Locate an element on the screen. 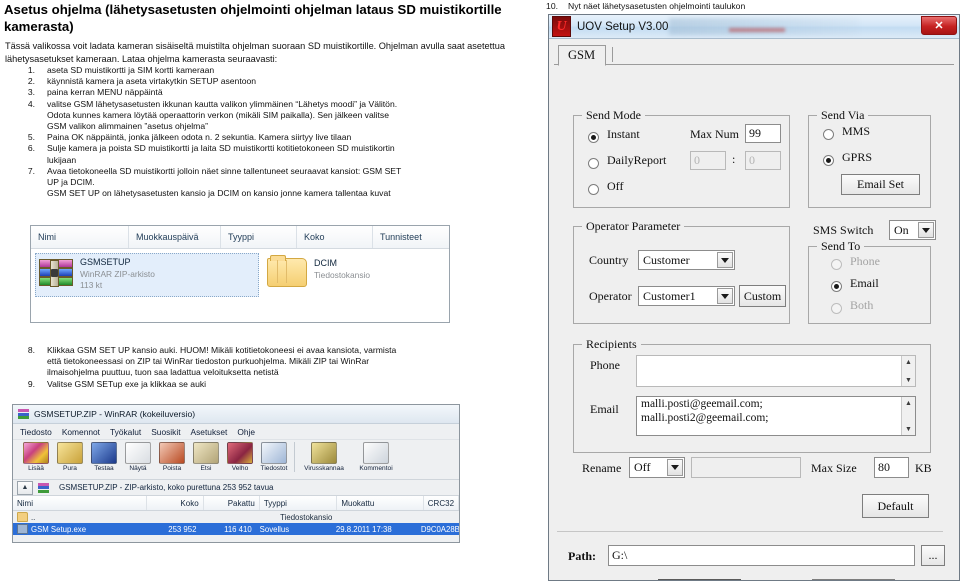 This screenshot has width=960, height=581. menu-item-asetukset: Asetukset is located at coordinates (209, 432).